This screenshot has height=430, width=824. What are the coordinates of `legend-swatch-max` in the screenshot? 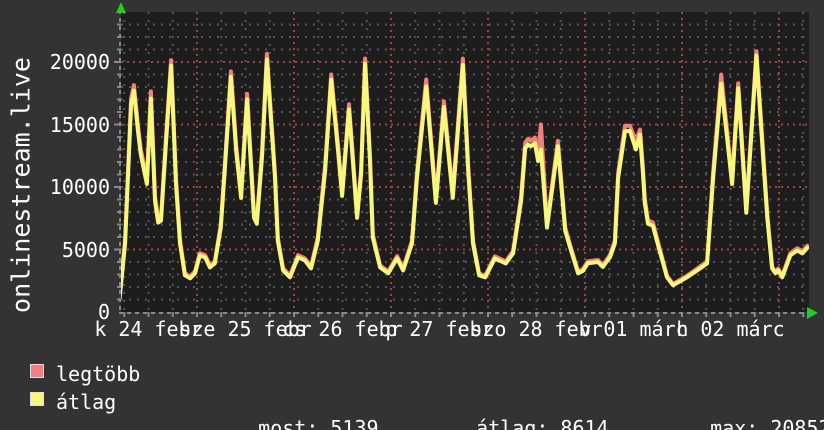 It's located at (37, 371).